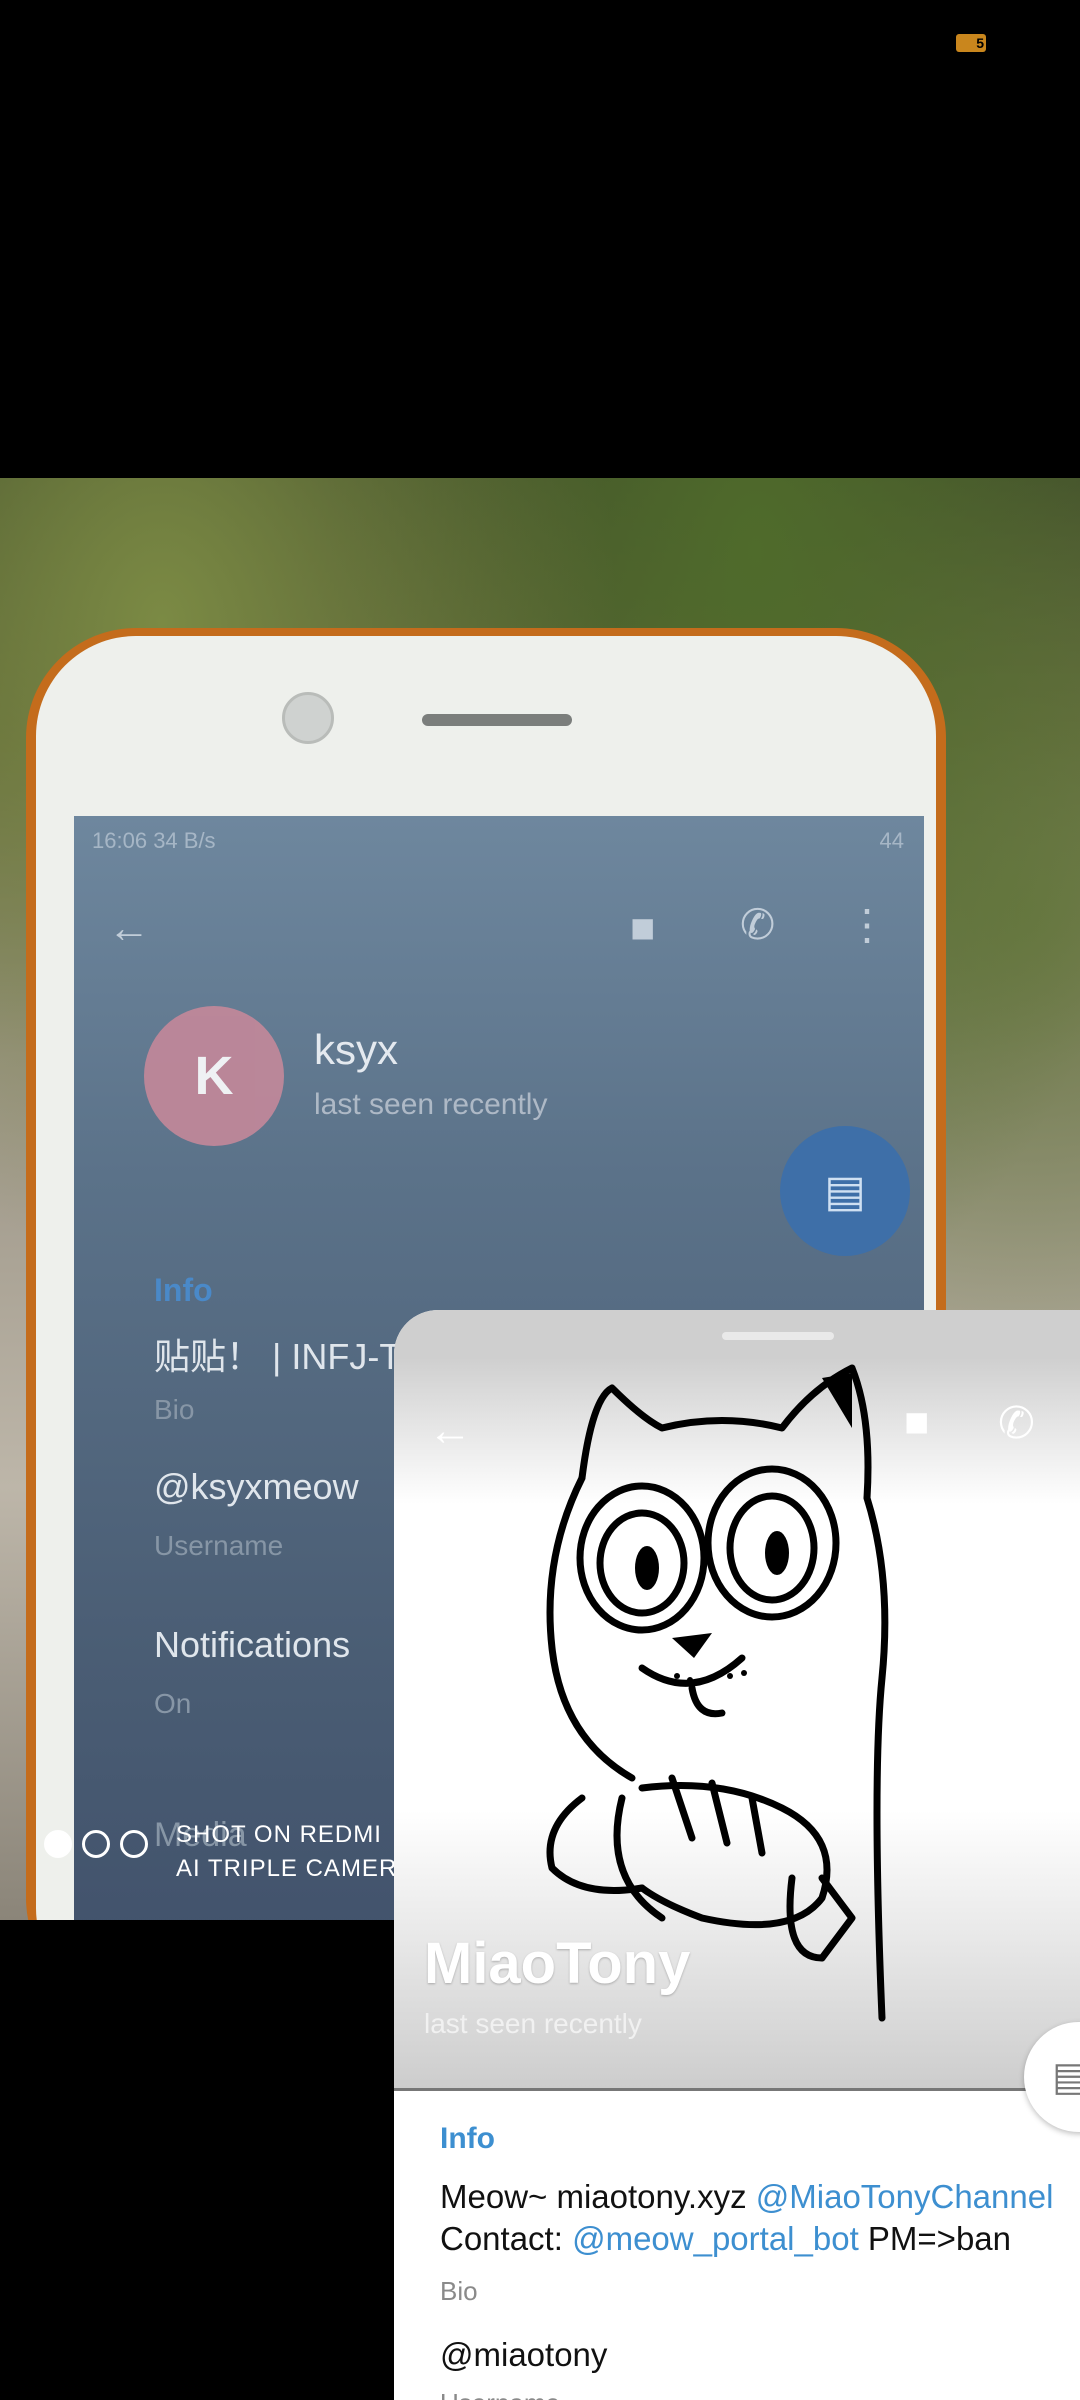 The height and width of the screenshot is (2400, 1080). What do you see at coordinates (778, 1336) in the screenshot?
I see `drag-handle` at bounding box center [778, 1336].